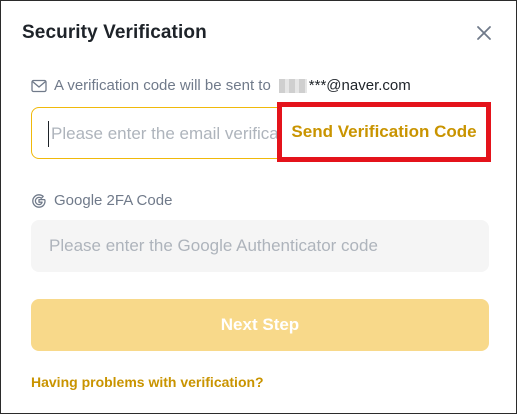  Describe the element at coordinates (359, 85) in the screenshot. I see `masked-email: ***@naver.com` at that location.